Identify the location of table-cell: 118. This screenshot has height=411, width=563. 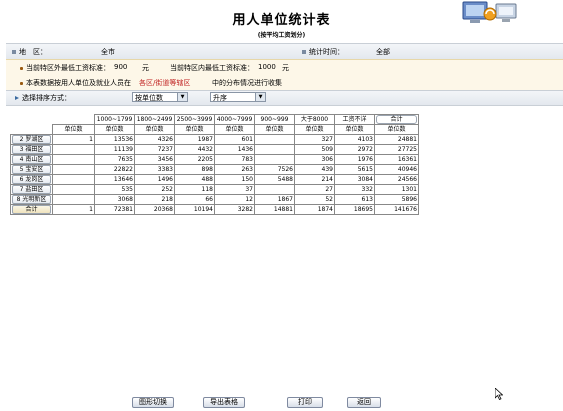
(194, 189).